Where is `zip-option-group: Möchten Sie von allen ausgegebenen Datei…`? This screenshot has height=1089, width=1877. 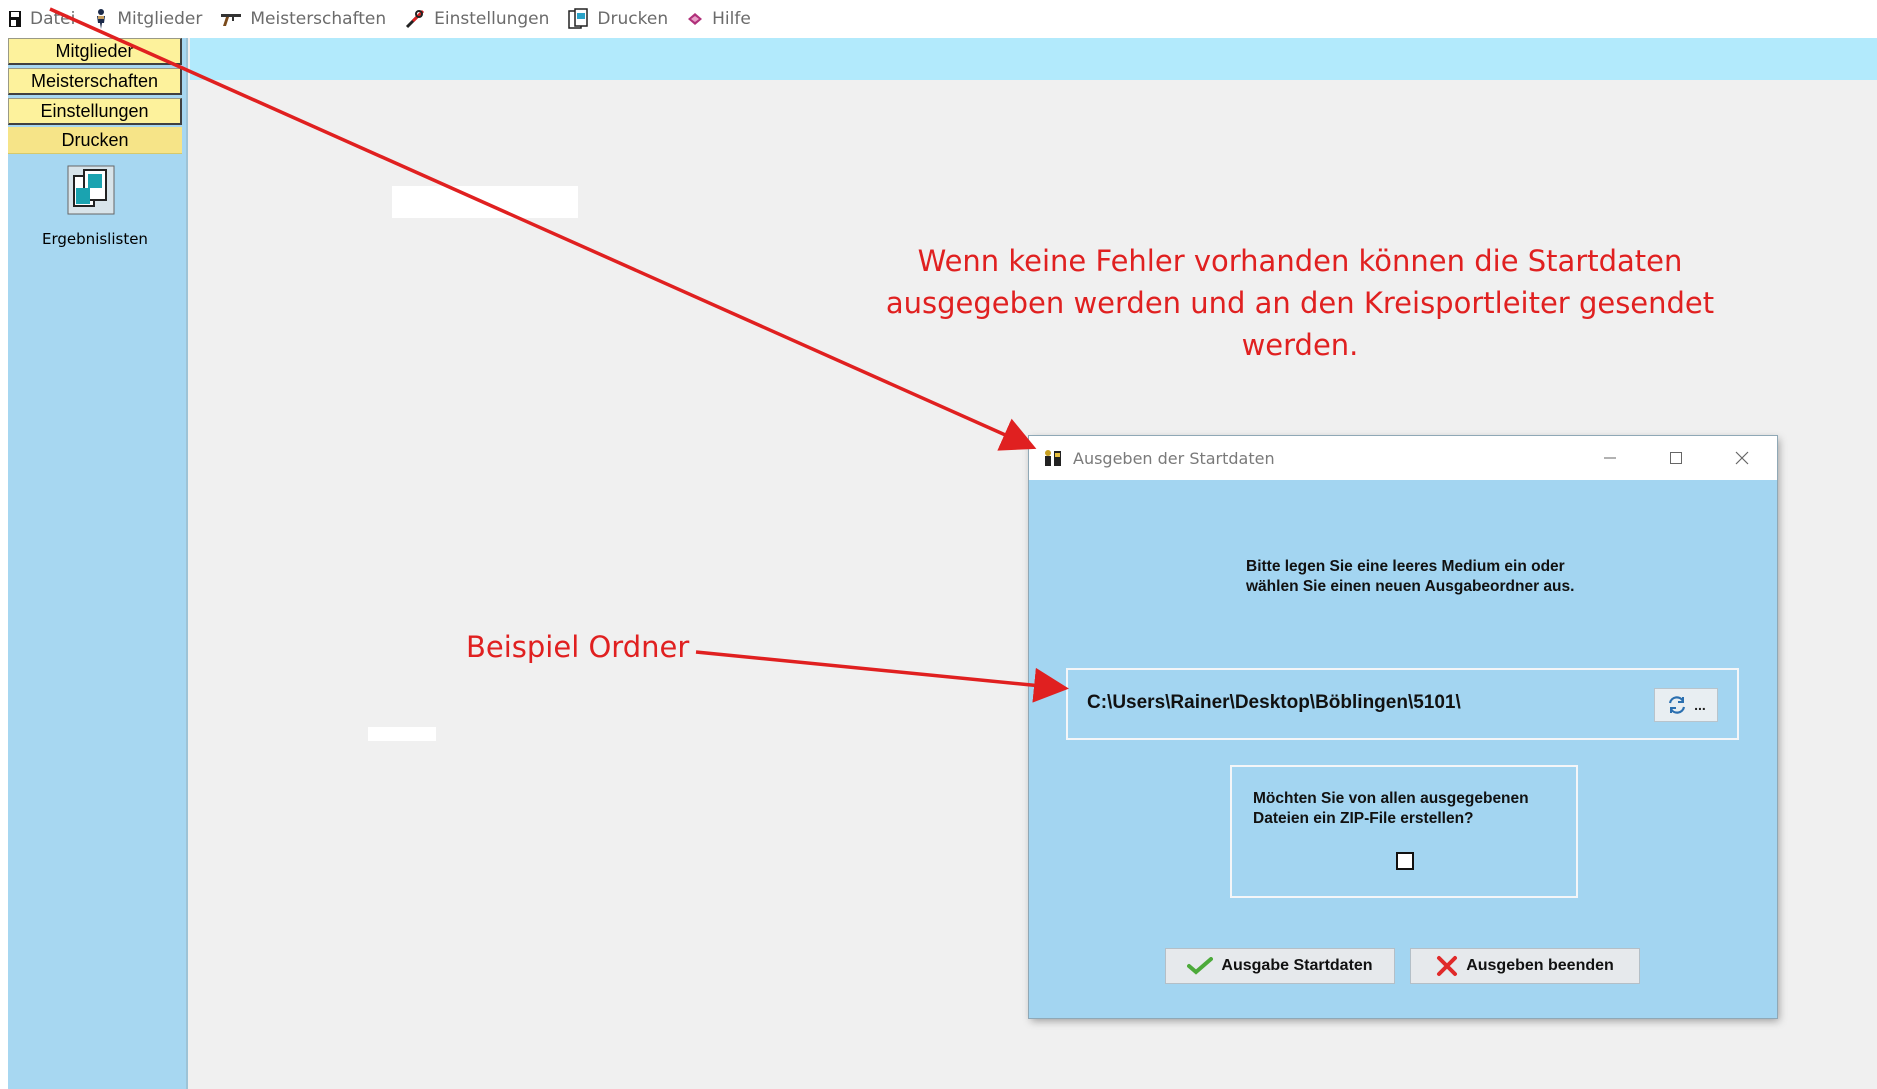
zip-option-group: Möchten Sie von allen ausgegebenen Datei… is located at coordinates (1404, 831).